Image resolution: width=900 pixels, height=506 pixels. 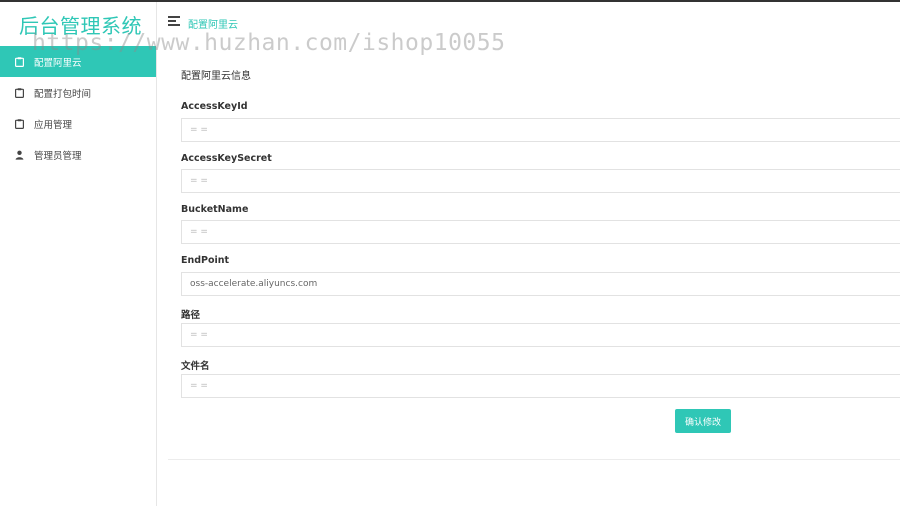 I want to click on sidebar-item-app-management: 应用管理, so click(x=78, y=123).